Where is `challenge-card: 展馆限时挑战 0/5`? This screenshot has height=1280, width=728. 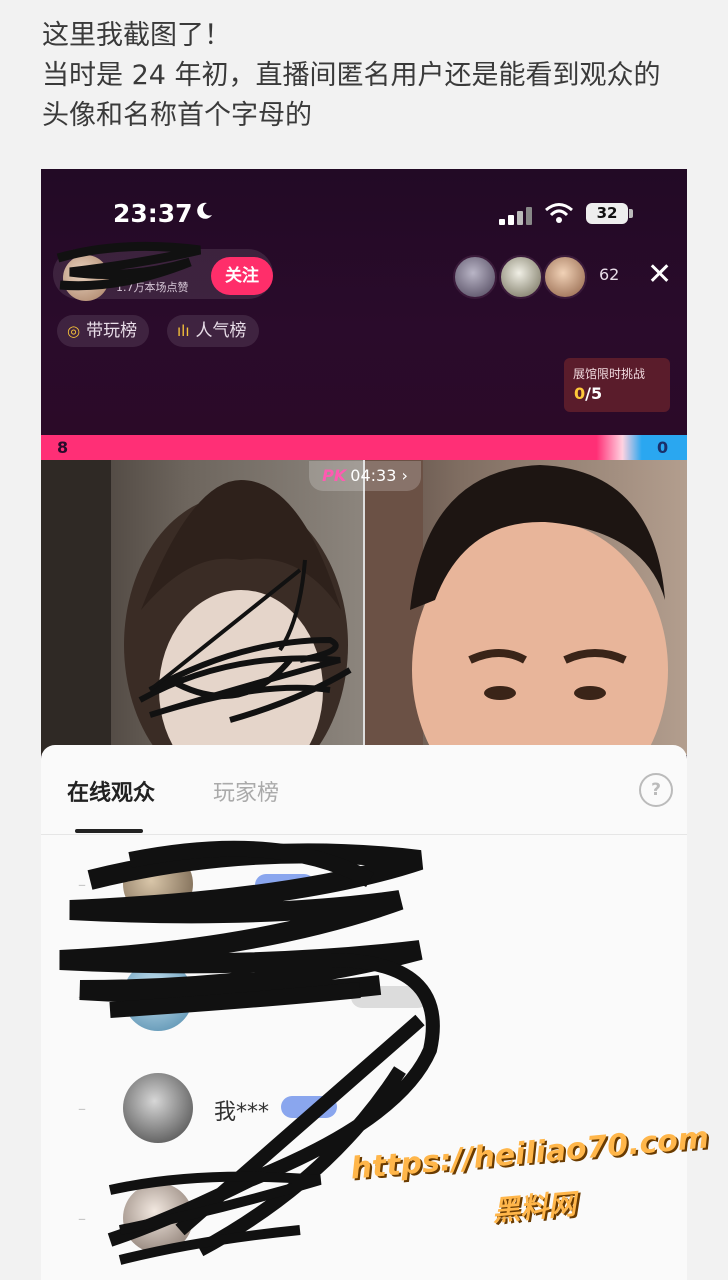
challenge-card: 展馆限时挑战 0/5 is located at coordinates (617, 385).